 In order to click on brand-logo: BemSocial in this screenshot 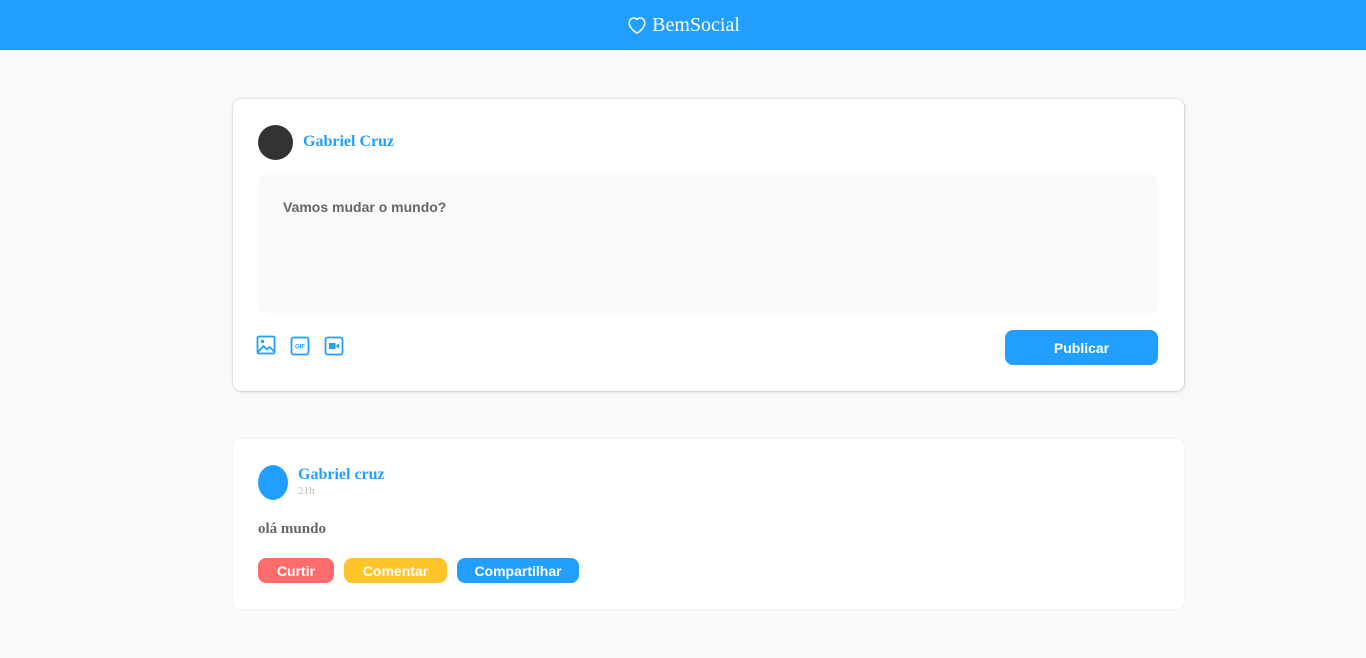, I will do `click(683, 25)`.